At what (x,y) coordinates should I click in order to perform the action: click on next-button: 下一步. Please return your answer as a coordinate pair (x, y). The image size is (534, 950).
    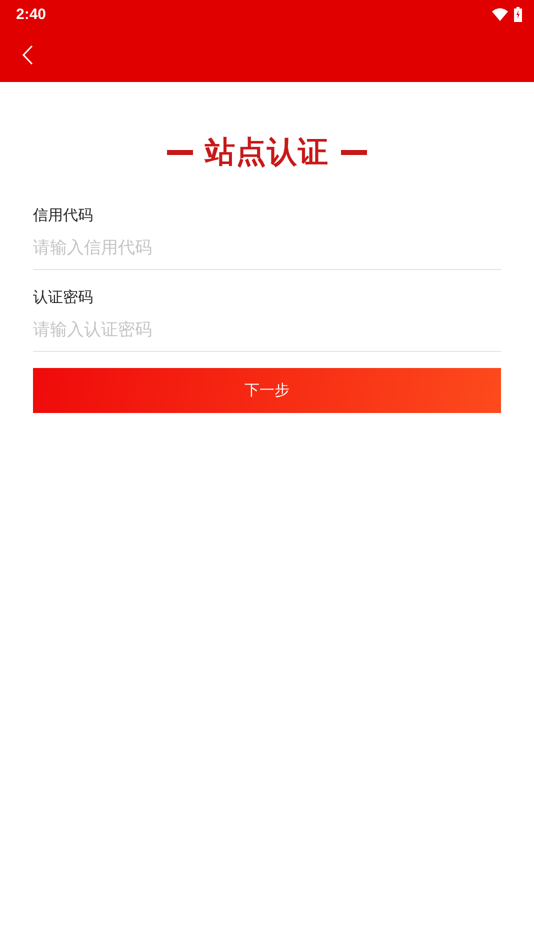
    Looking at the image, I should click on (267, 390).